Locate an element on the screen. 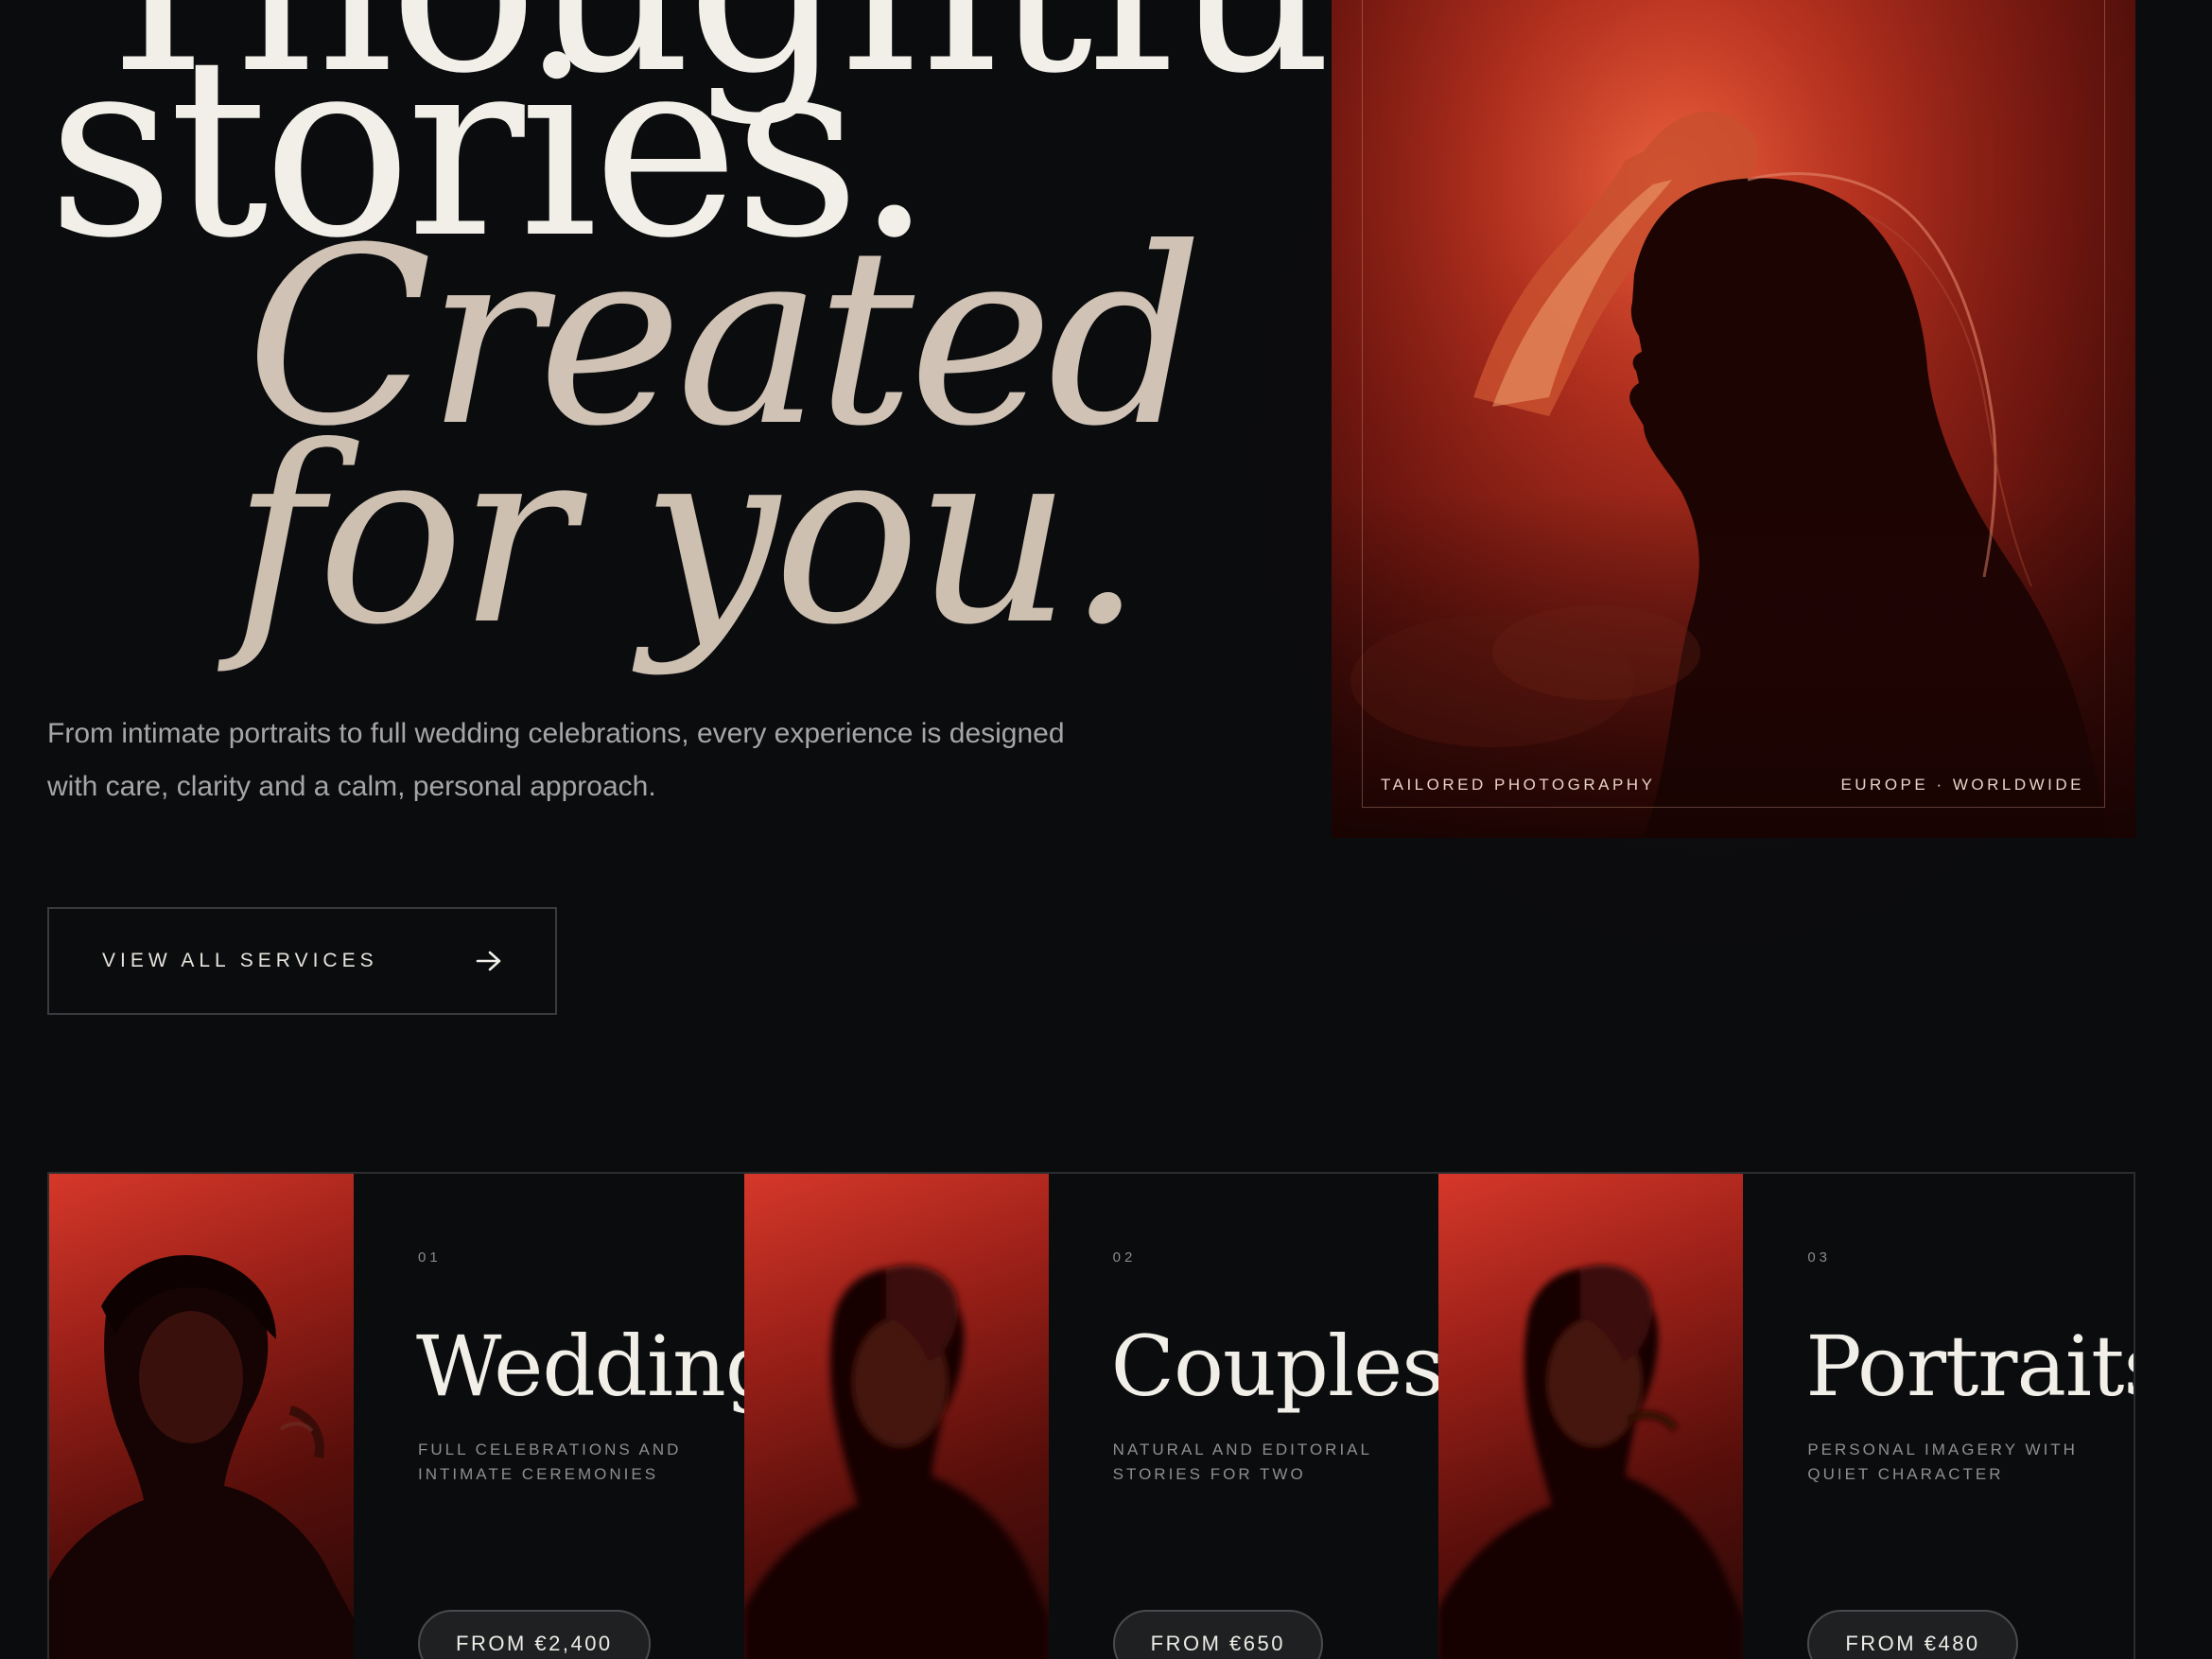  service-photo-couples is located at coordinates (896, 1416).